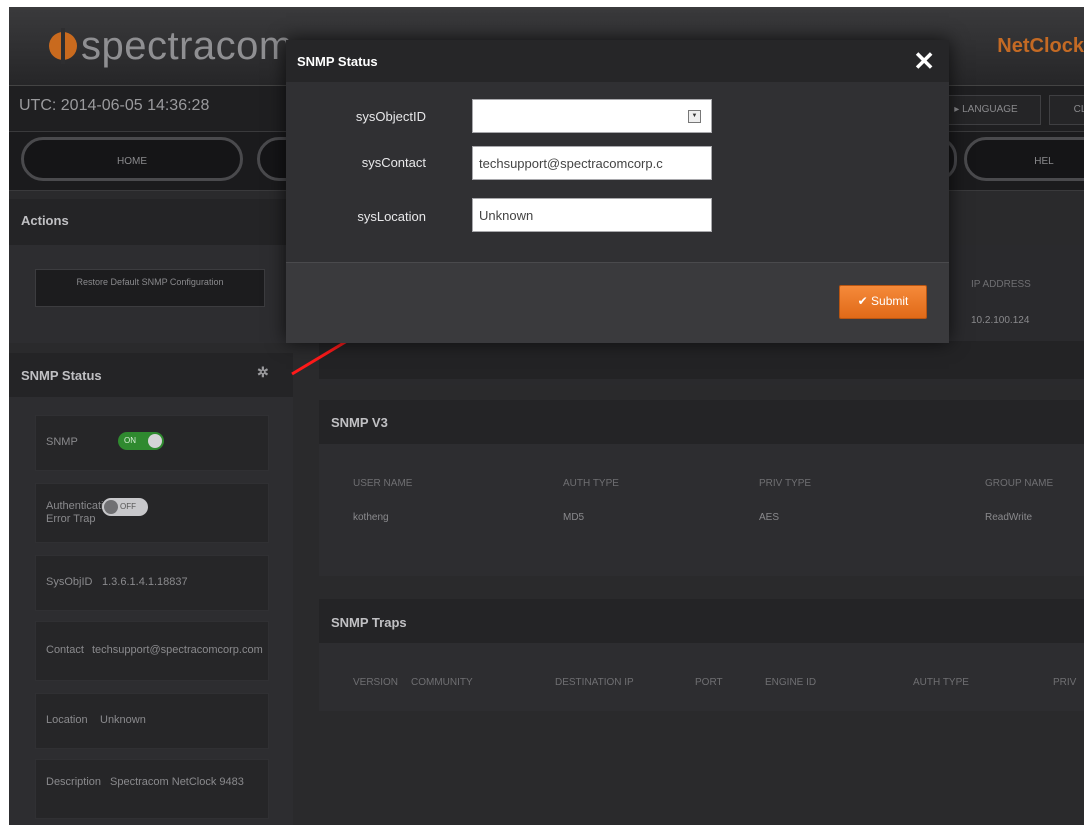  What do you see at coordinates (883, 302) in the screenshot?
I see `submit-button: ✔ Submit` at bounding box center [883, 302].